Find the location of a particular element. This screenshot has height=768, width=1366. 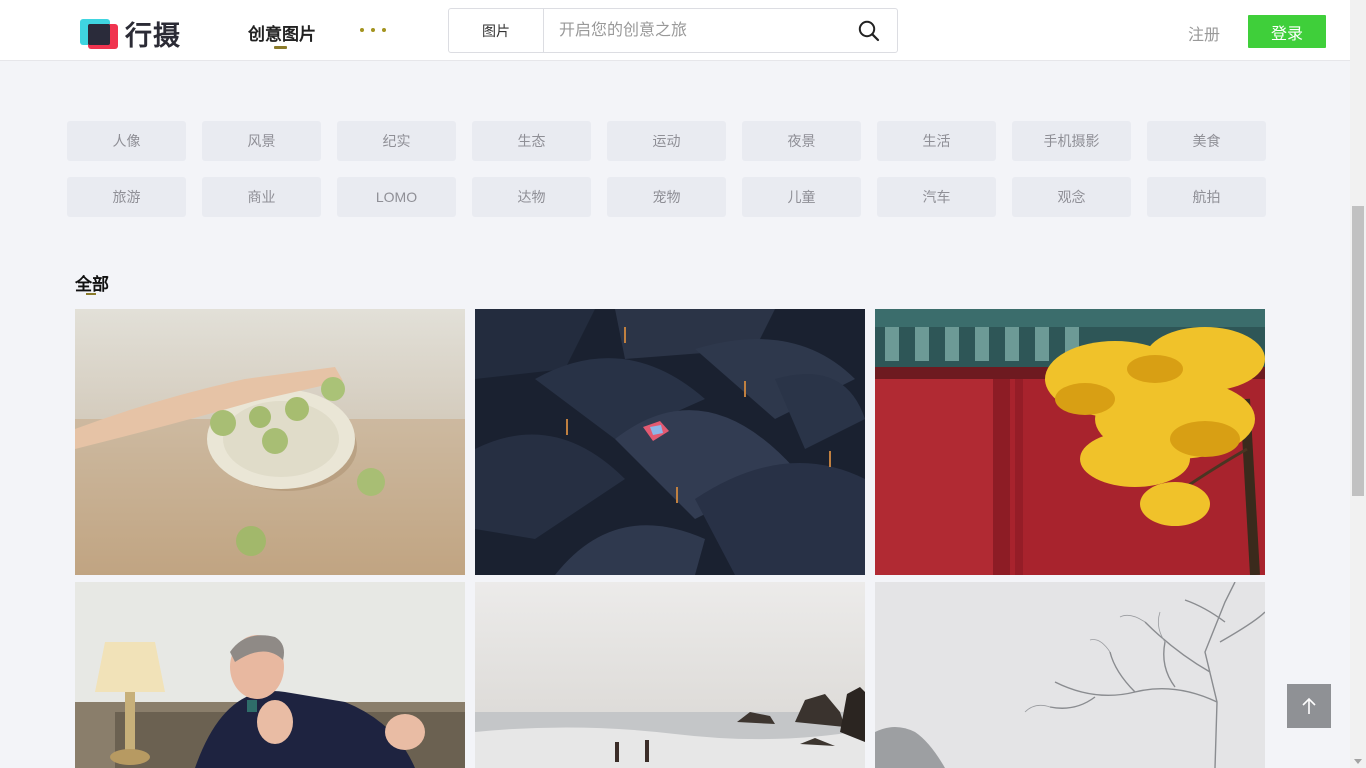

photo-ginkgo-red-wall is located at coordinates (1070, 442).